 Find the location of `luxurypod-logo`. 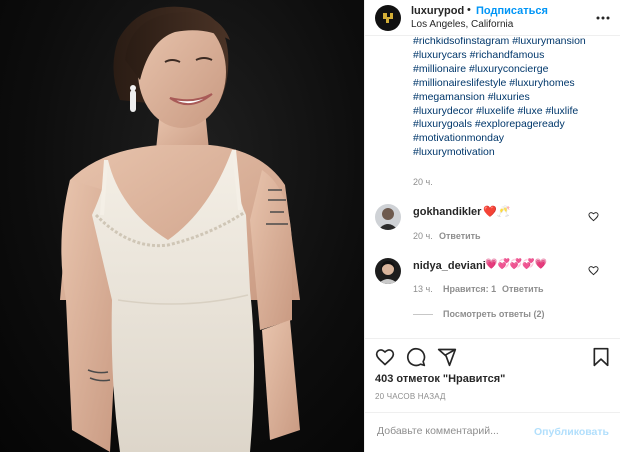

luxurypod-logo is located at coordinates (388, 18).